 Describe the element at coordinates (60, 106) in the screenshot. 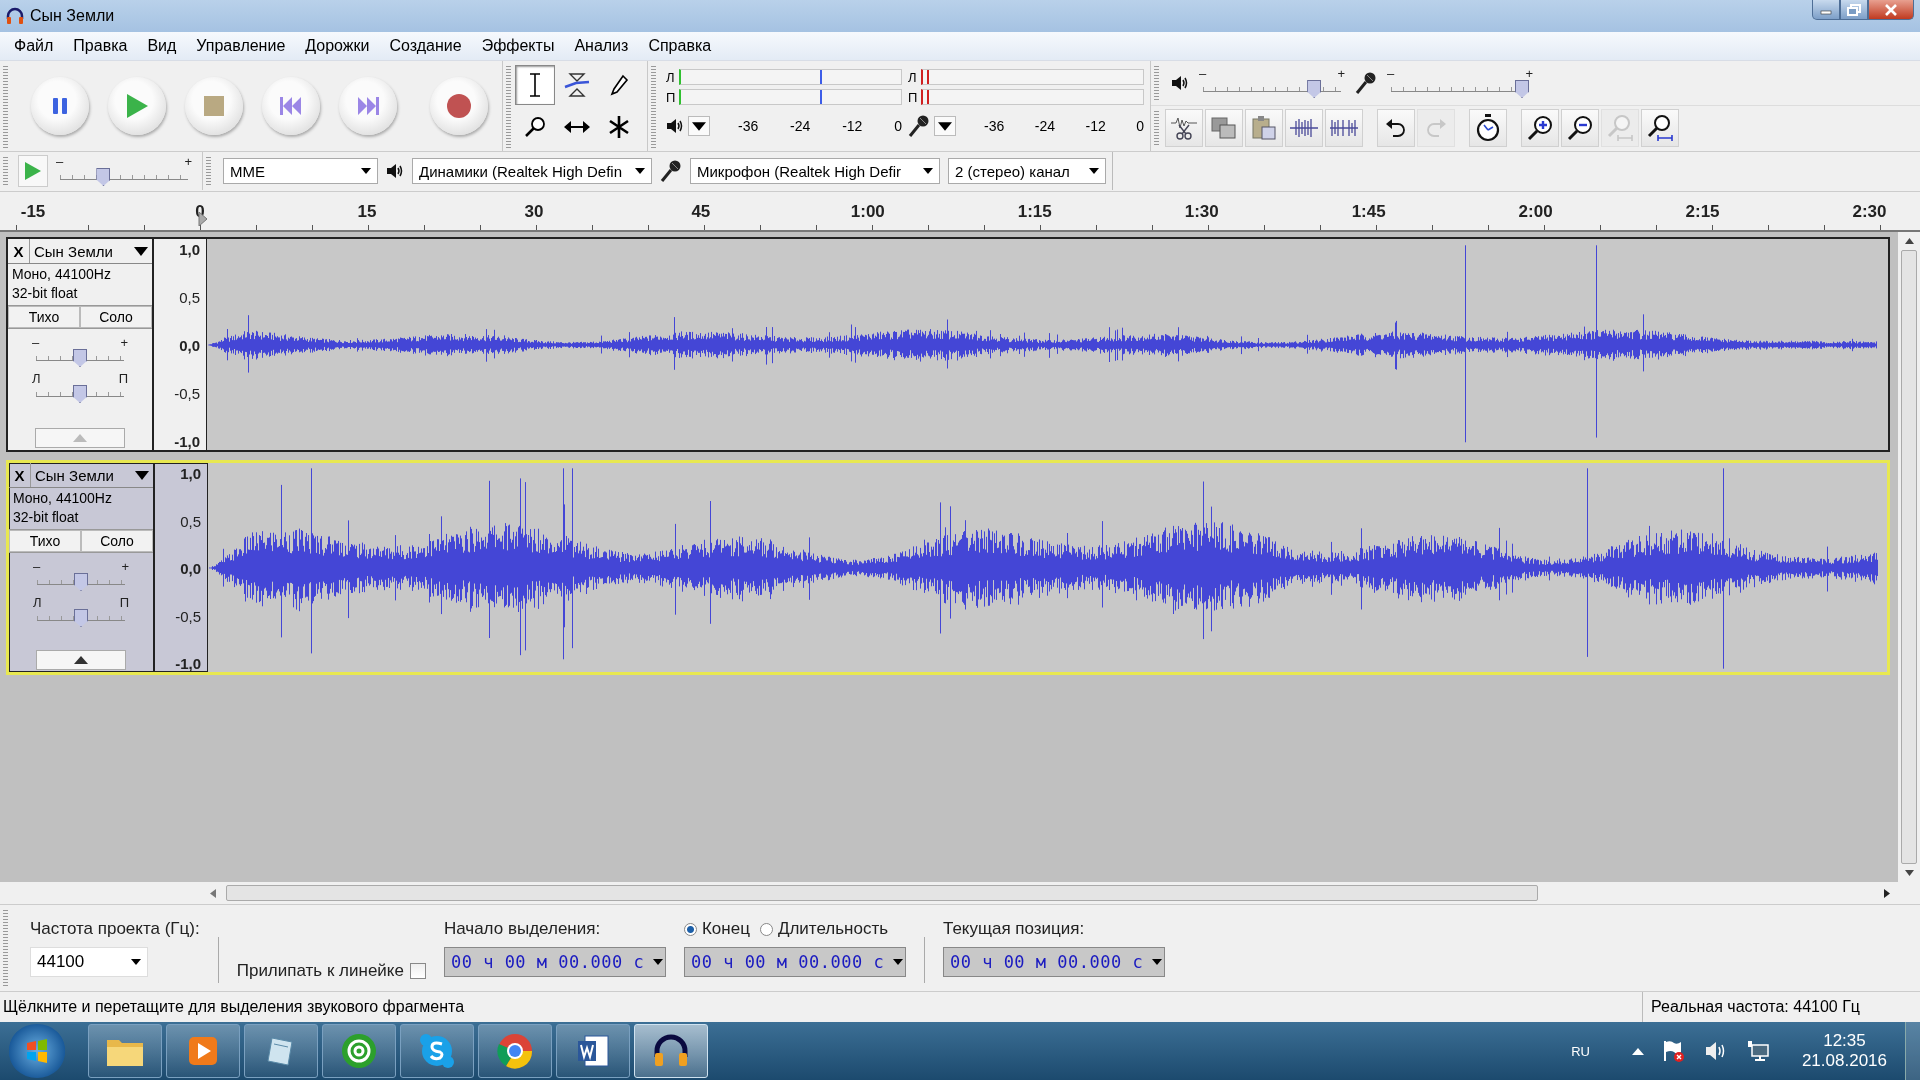

I see `pause-button` at that location.